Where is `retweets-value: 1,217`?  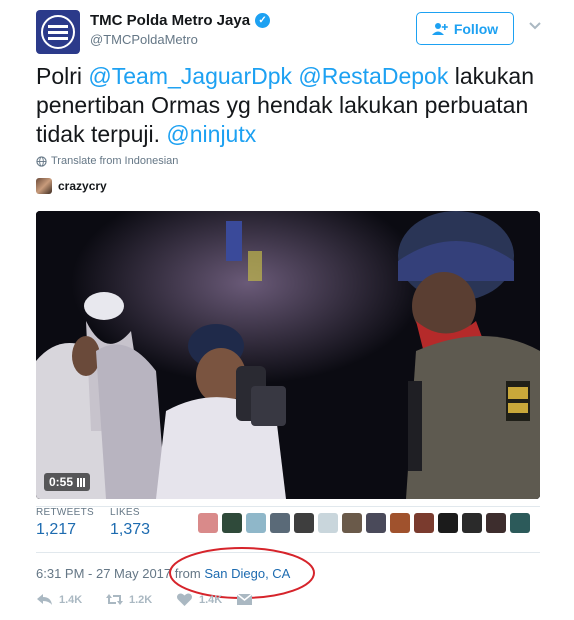
retweets-value: 1,217 is located at coordinates (56, 529).